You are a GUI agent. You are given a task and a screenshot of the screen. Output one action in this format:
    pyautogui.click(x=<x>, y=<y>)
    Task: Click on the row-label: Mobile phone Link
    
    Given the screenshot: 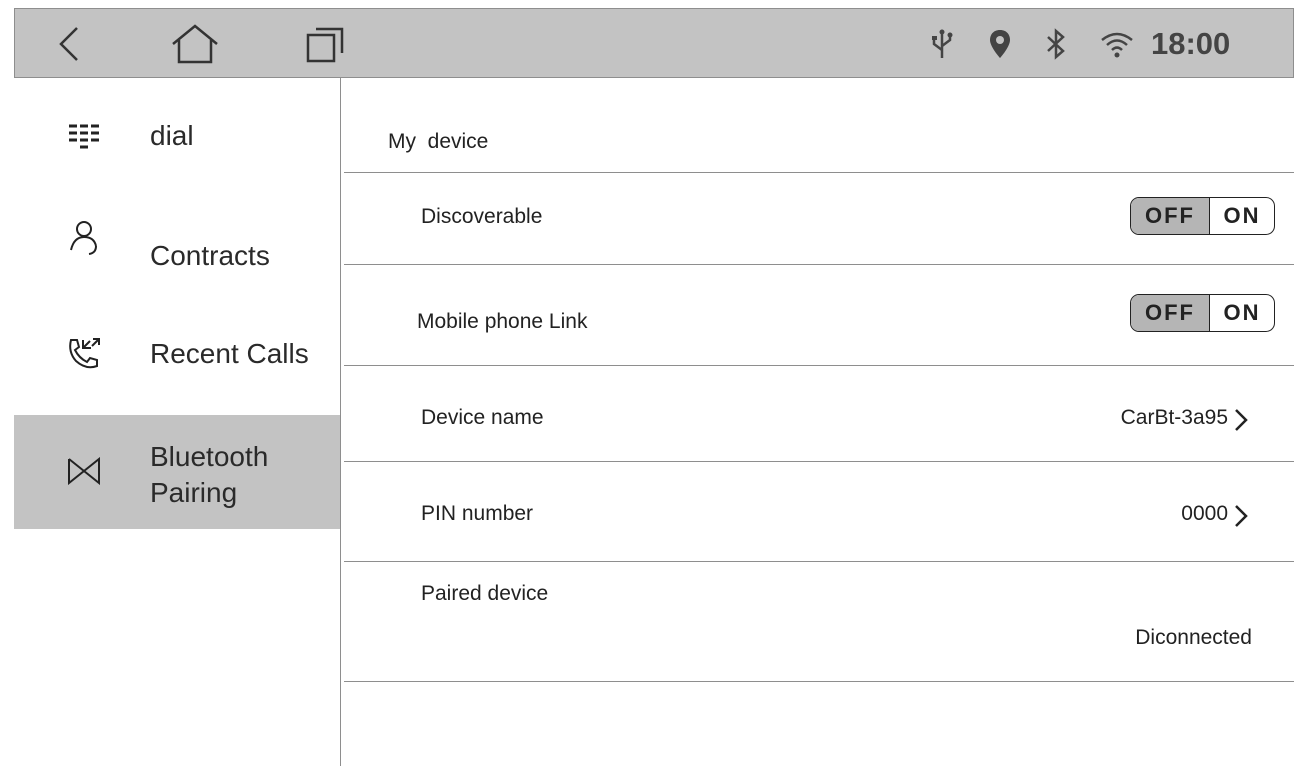 What is the action you would take?
    pyautogui.click(x=502, y=321)
    